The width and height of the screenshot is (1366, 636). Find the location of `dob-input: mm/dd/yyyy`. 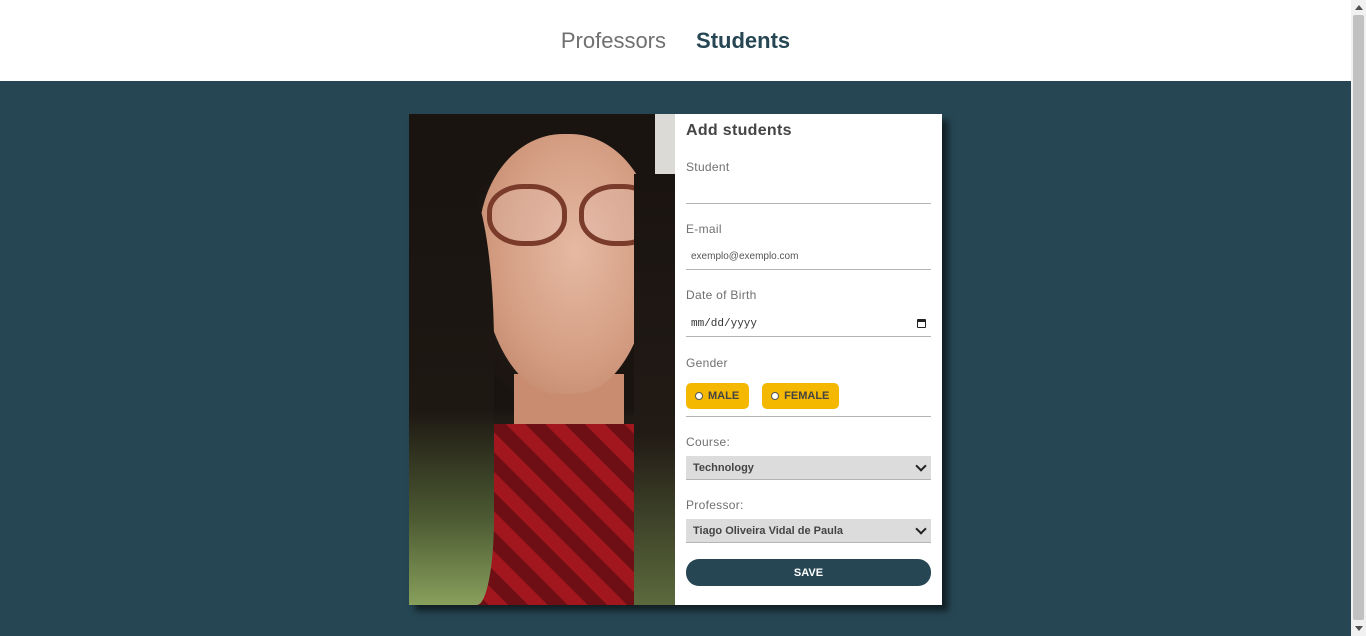

dob-input: mm/dd/yyyy is located at coordinates (808, 324).